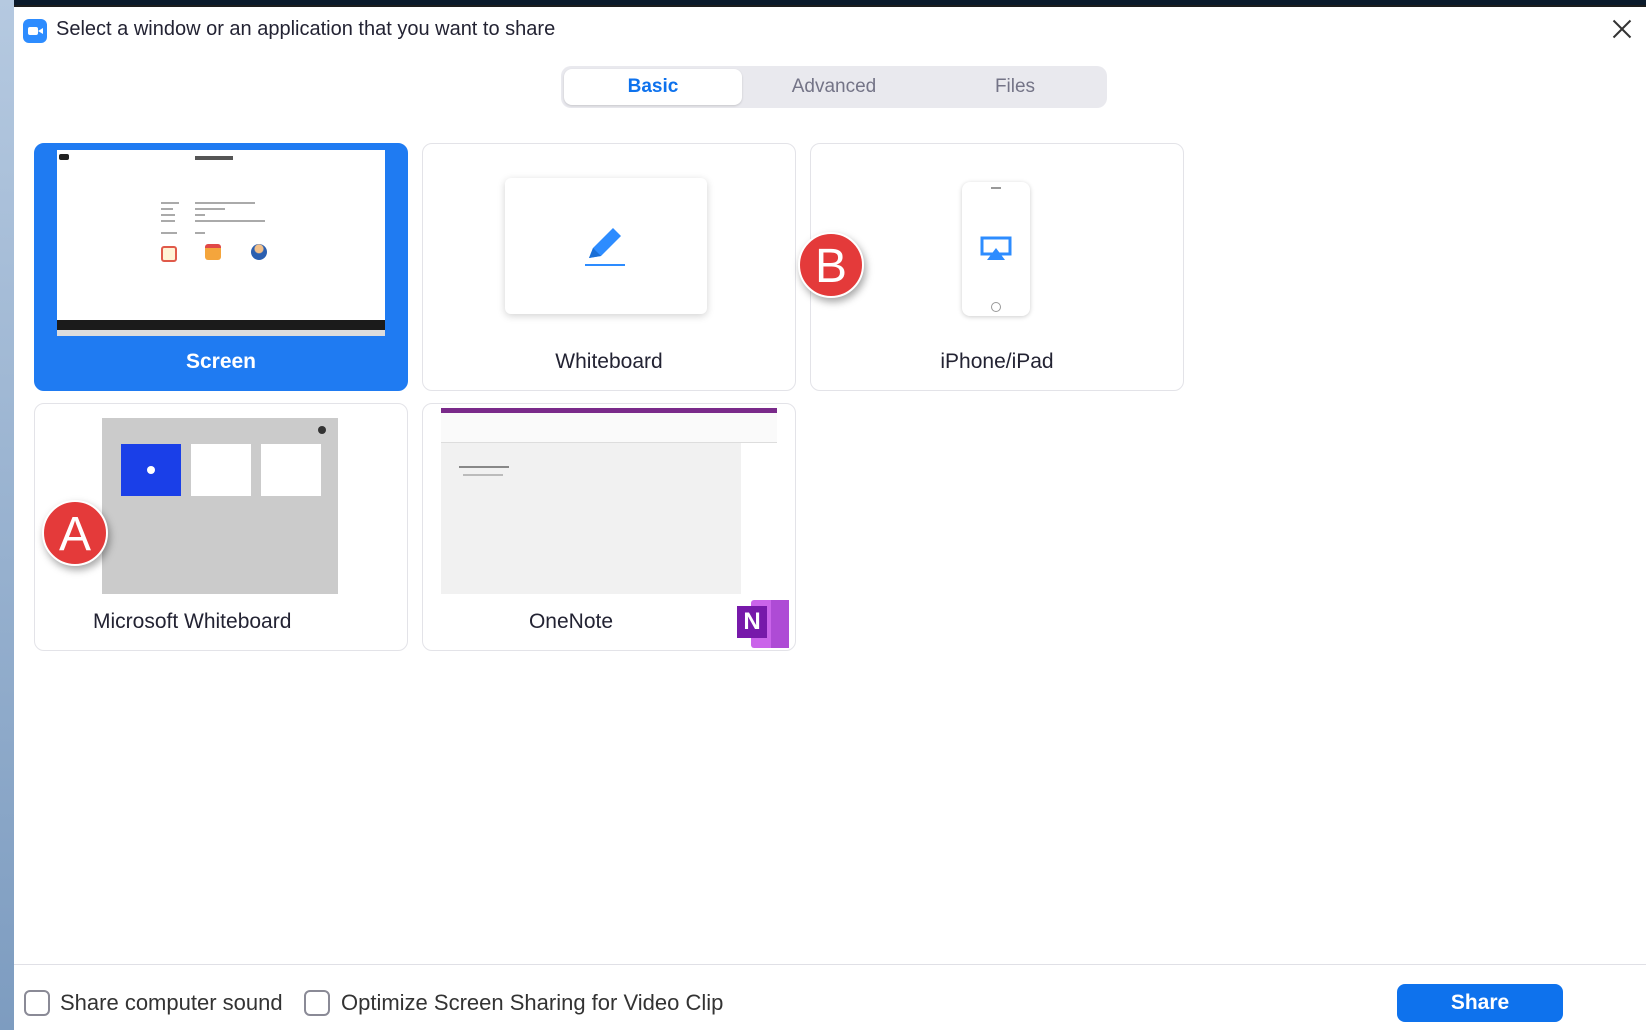  I want to click on zoom-app-icon, so click(35, 31).